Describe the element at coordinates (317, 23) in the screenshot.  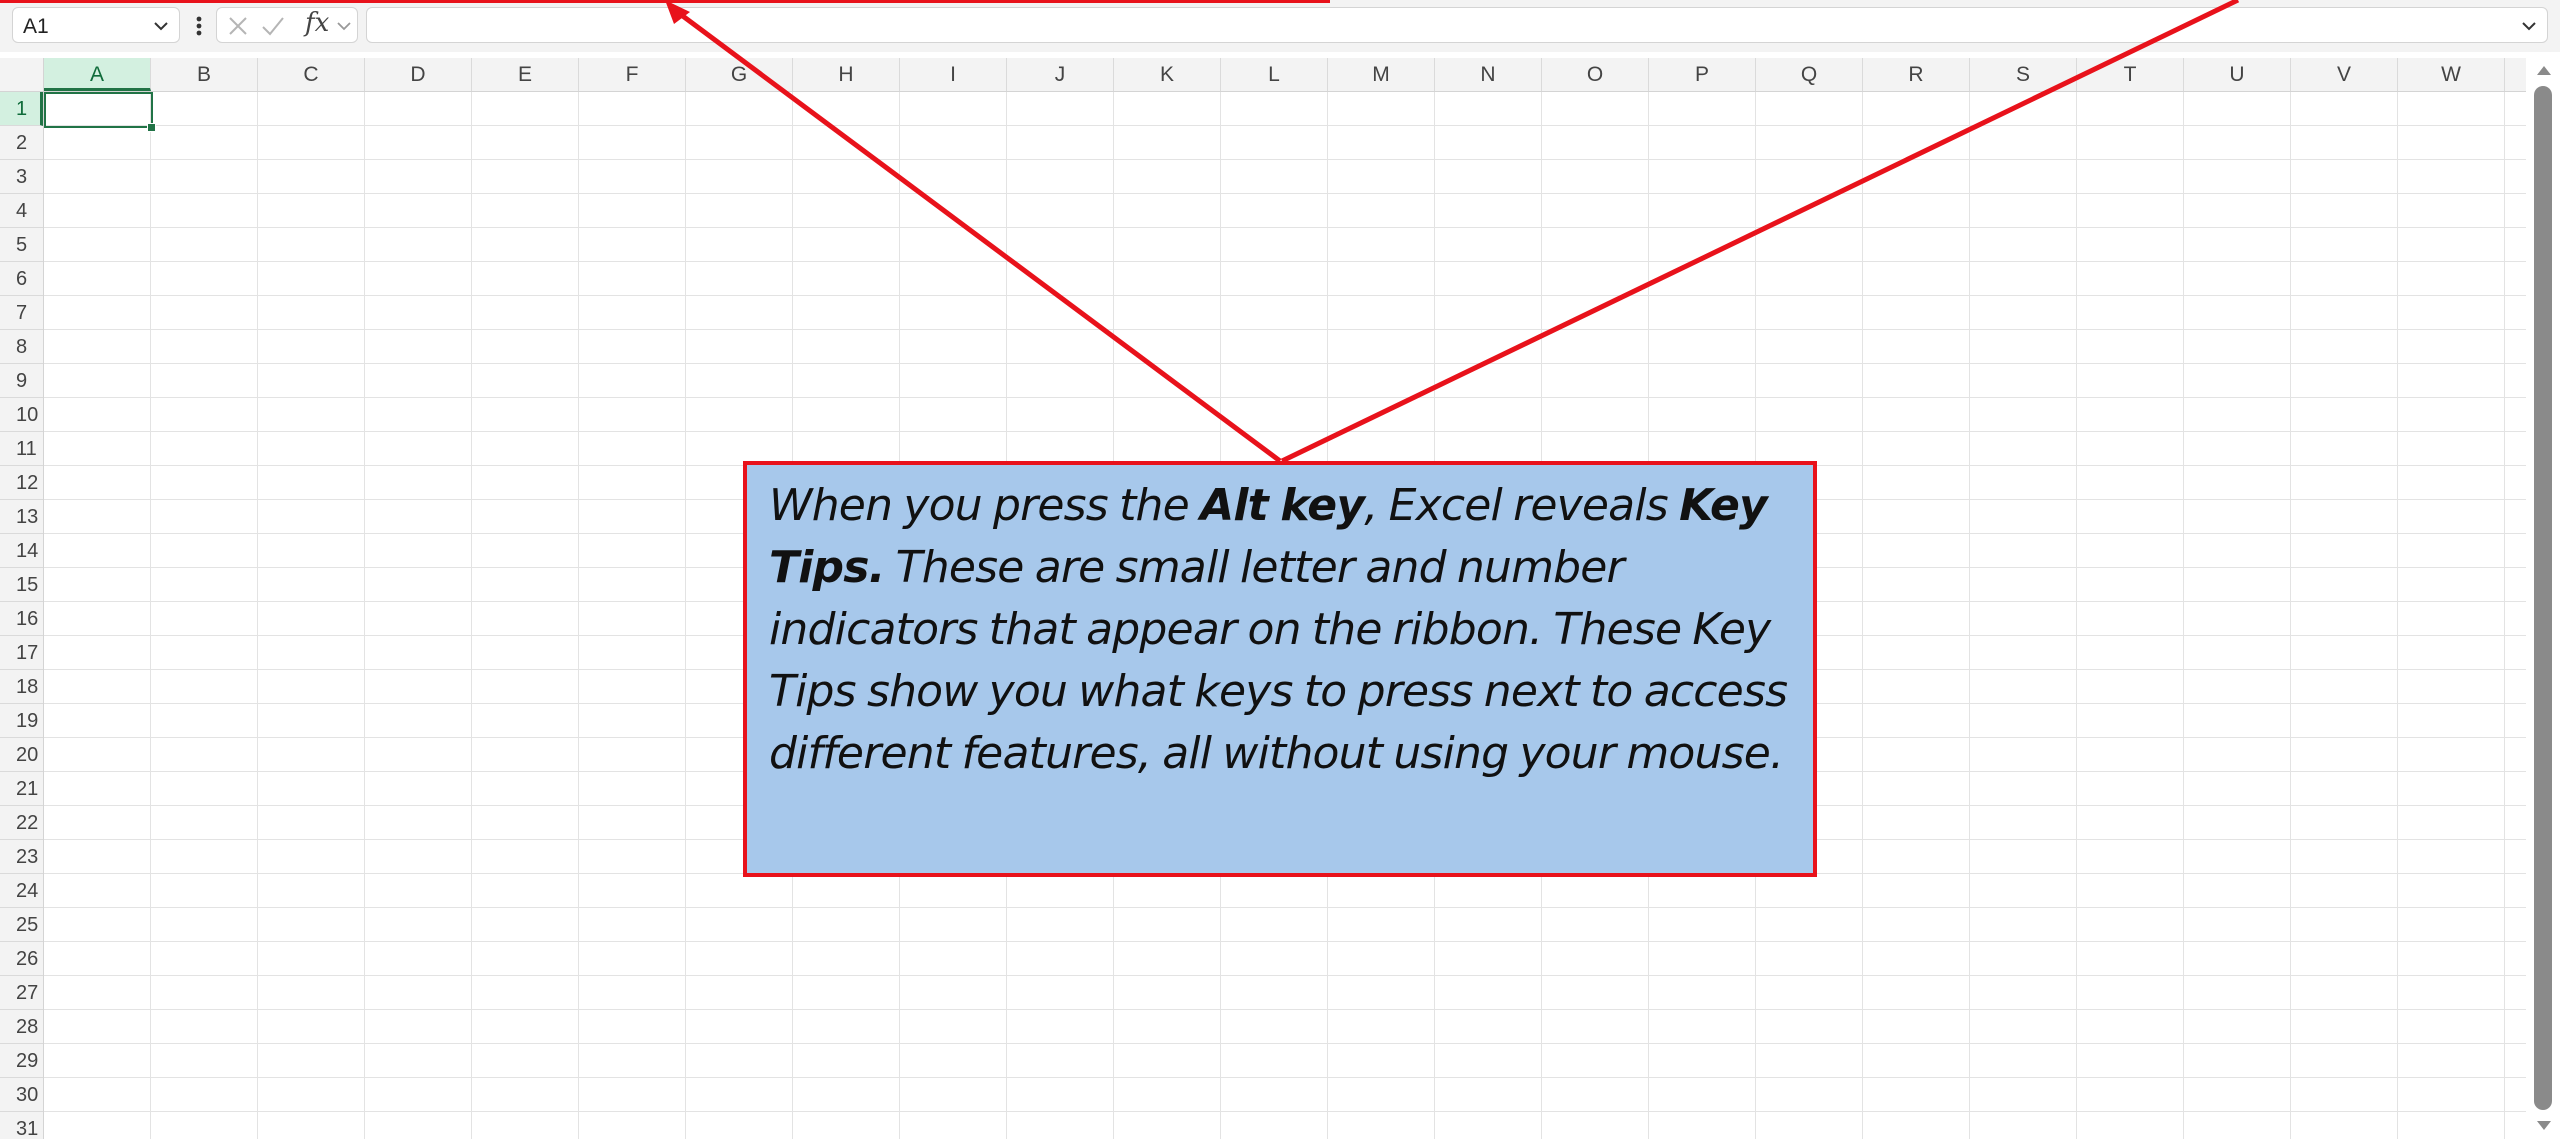
I see `fx-icon: fx` at that location.